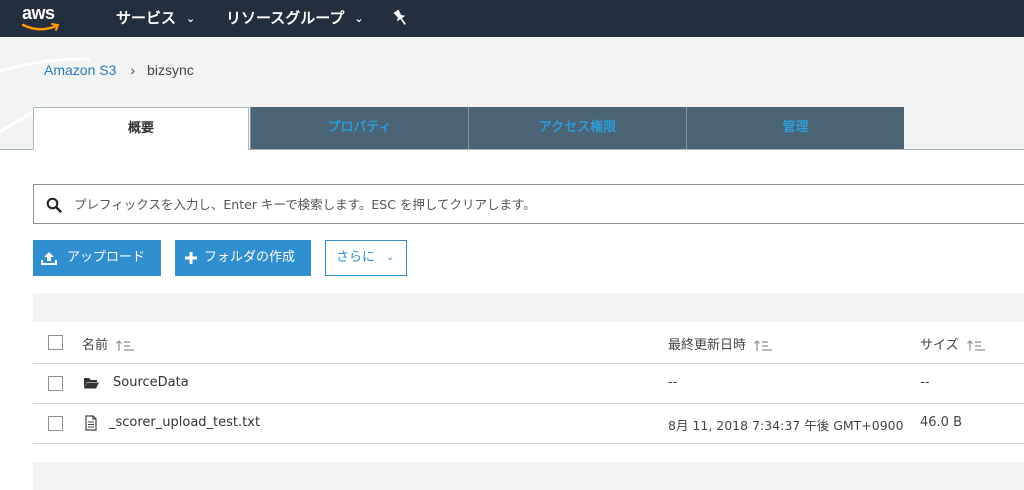 The height and width of the screenshot is (490, 1024). What do you see at coordinates (356, 257) in the screenshot?
I see `more-actions-label: さらに` at bounding box center [356, 257].